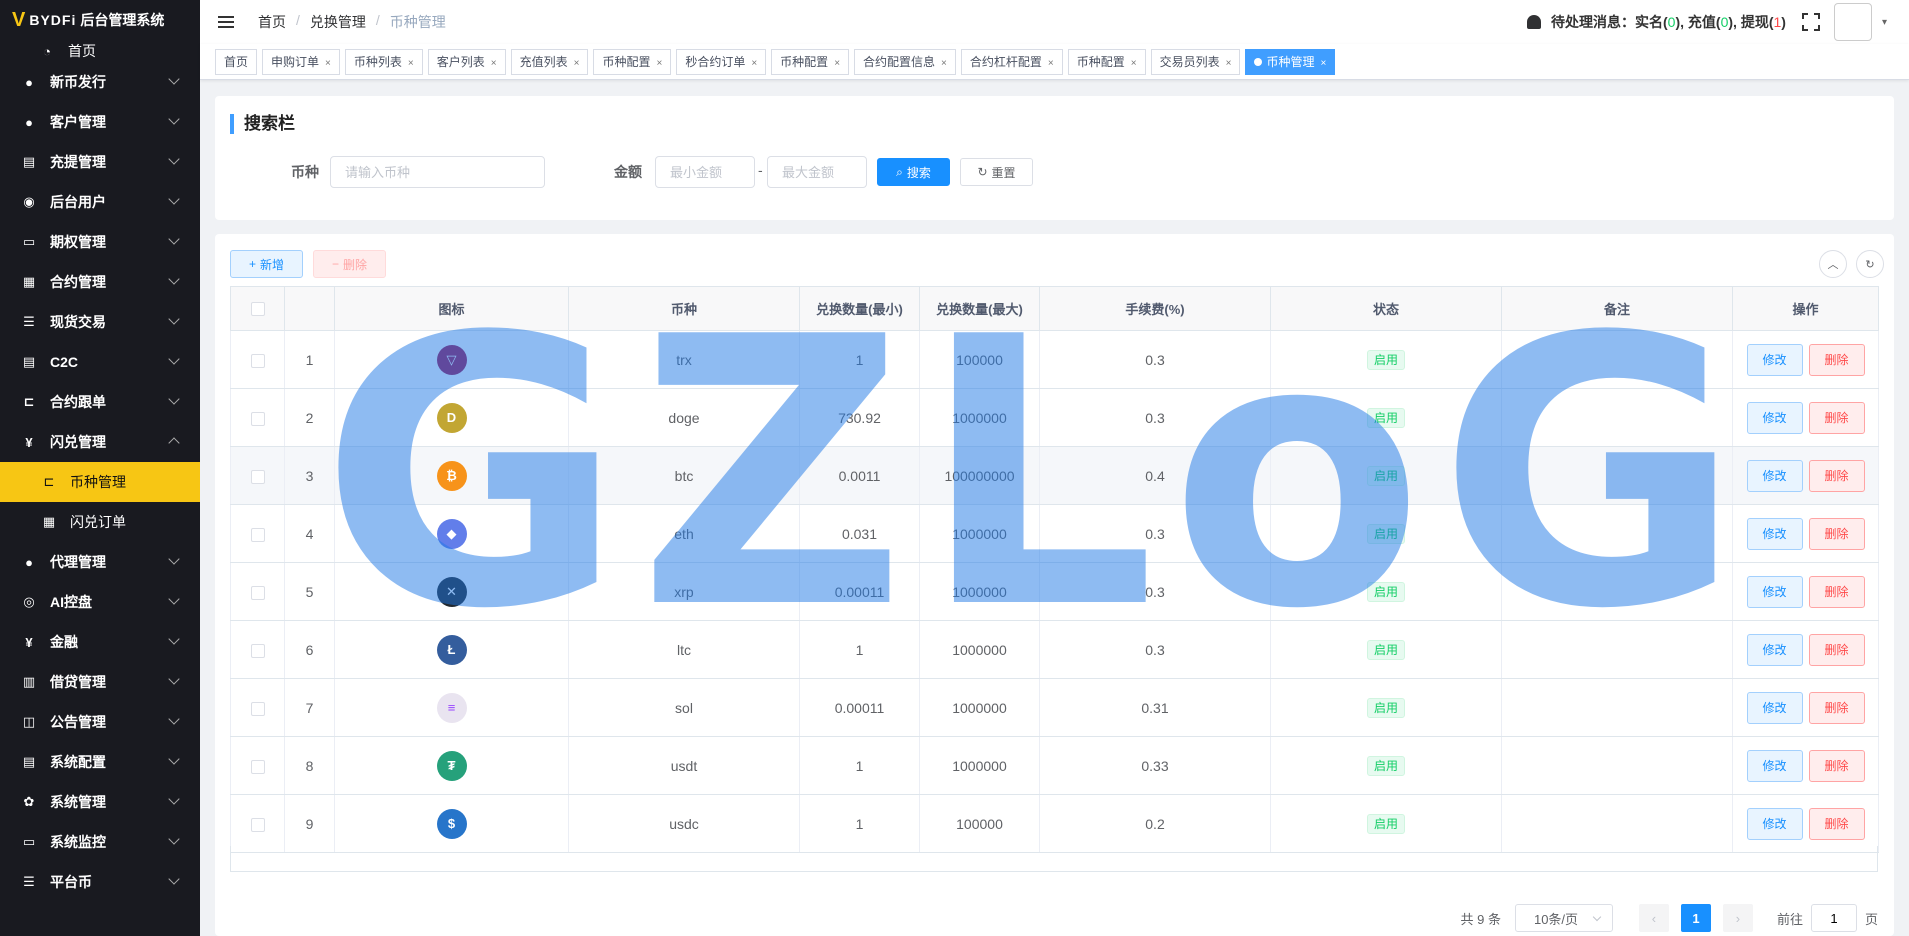  I want to click on tag-item: 首页, so click(236, 61).